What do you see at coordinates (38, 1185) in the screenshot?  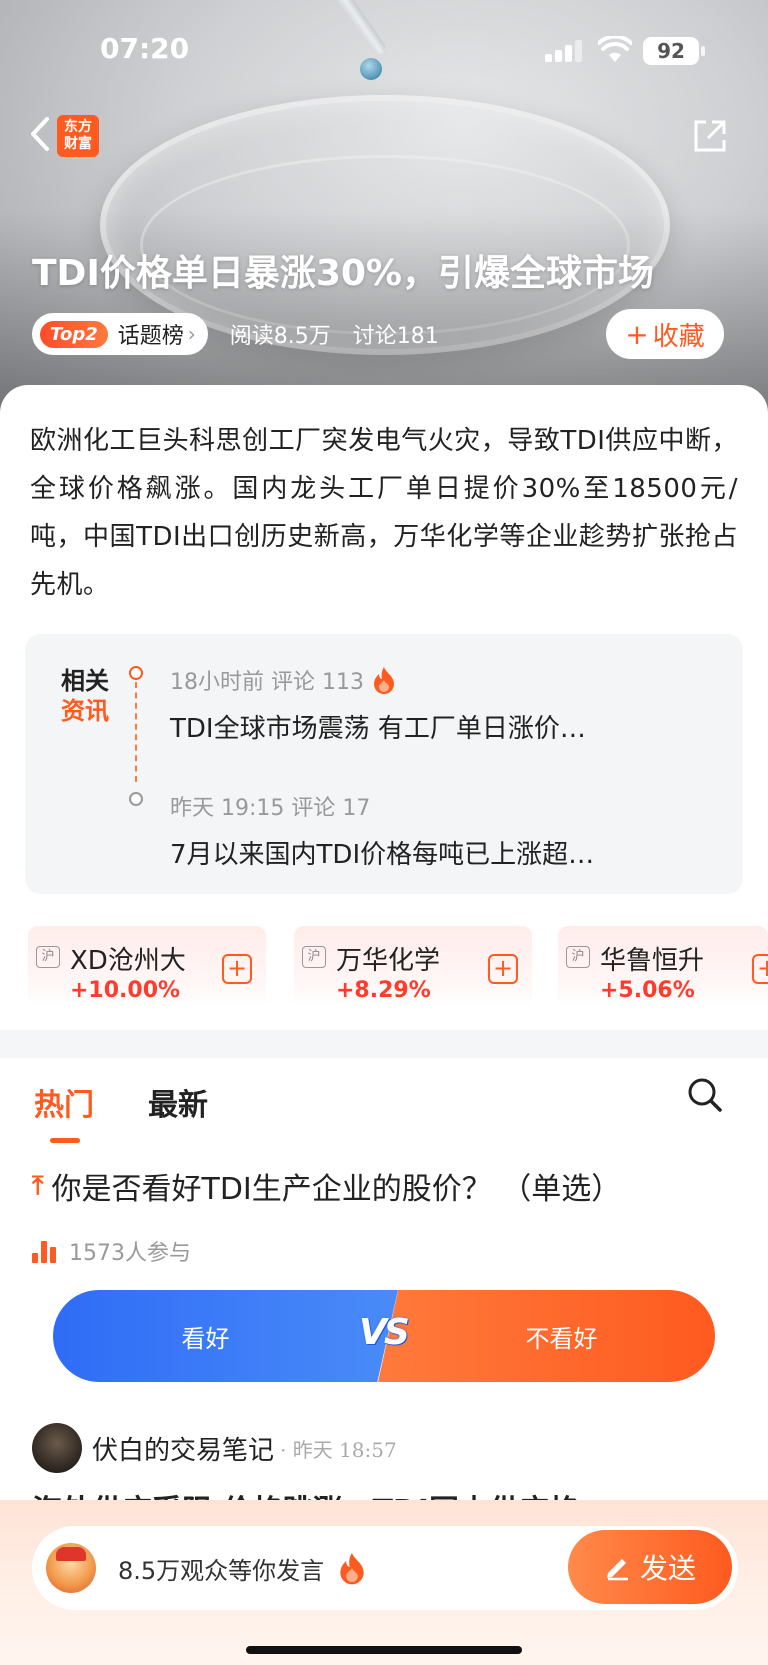 I see `pin-top-icon: ⤒` at bounding box center [38, 1185].